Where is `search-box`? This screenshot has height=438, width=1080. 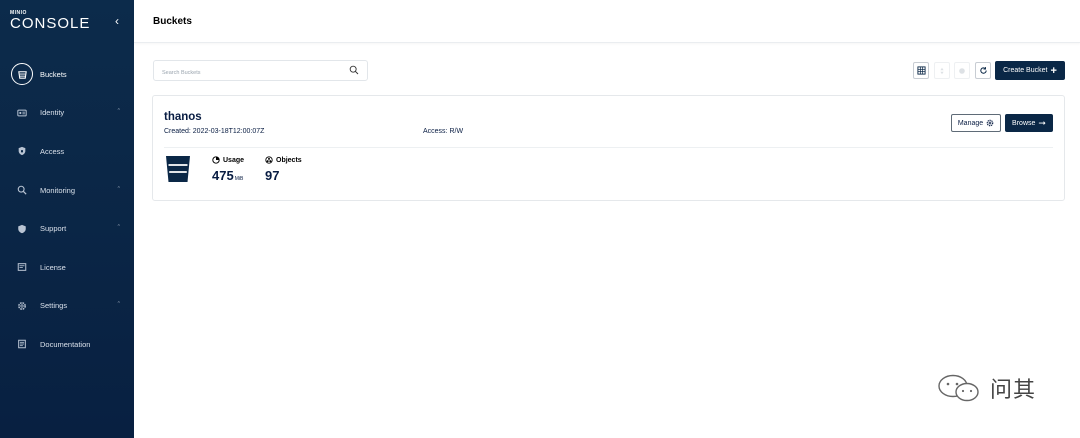
search-box is located at coordinates (260, 71).